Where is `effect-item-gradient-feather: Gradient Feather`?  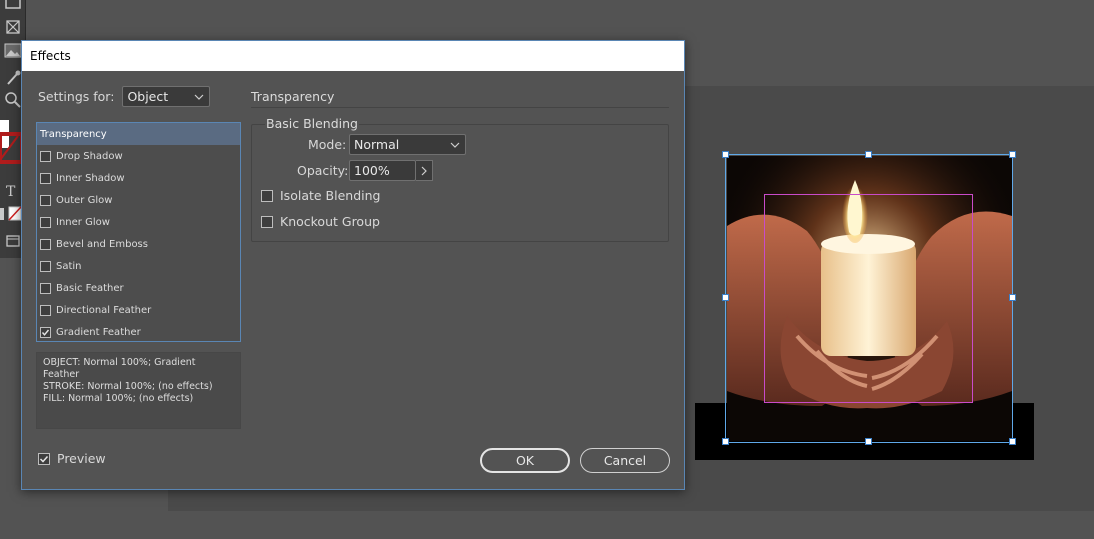
effect-item-gradient-feather: Gradient Feather is located at coordinates (138, 332).